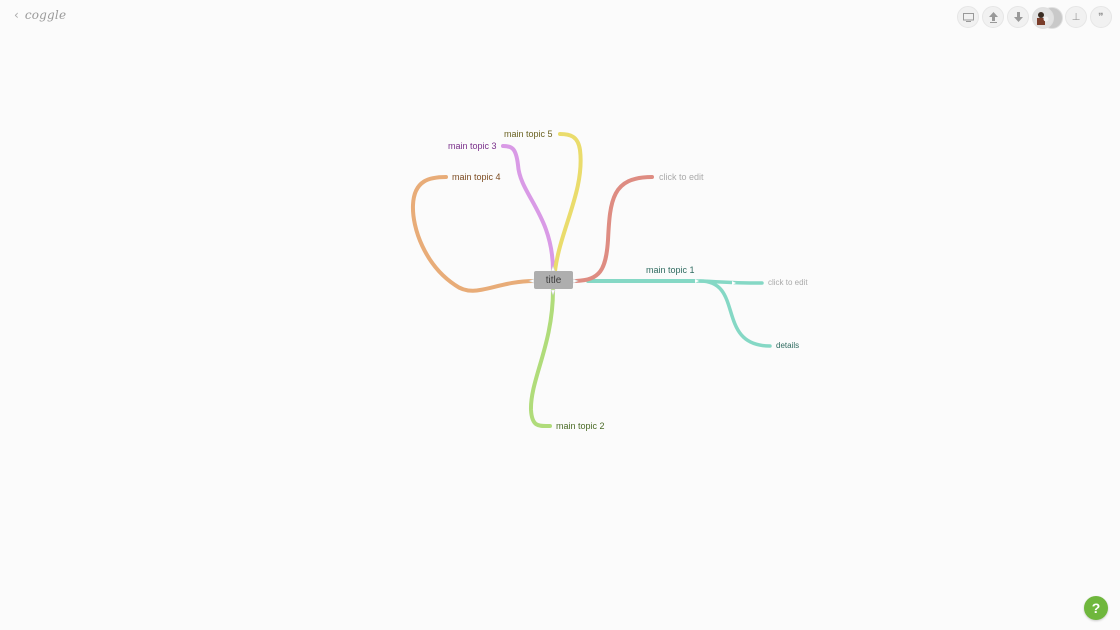  I want to click on root-node-label: title, so click(553, 280).